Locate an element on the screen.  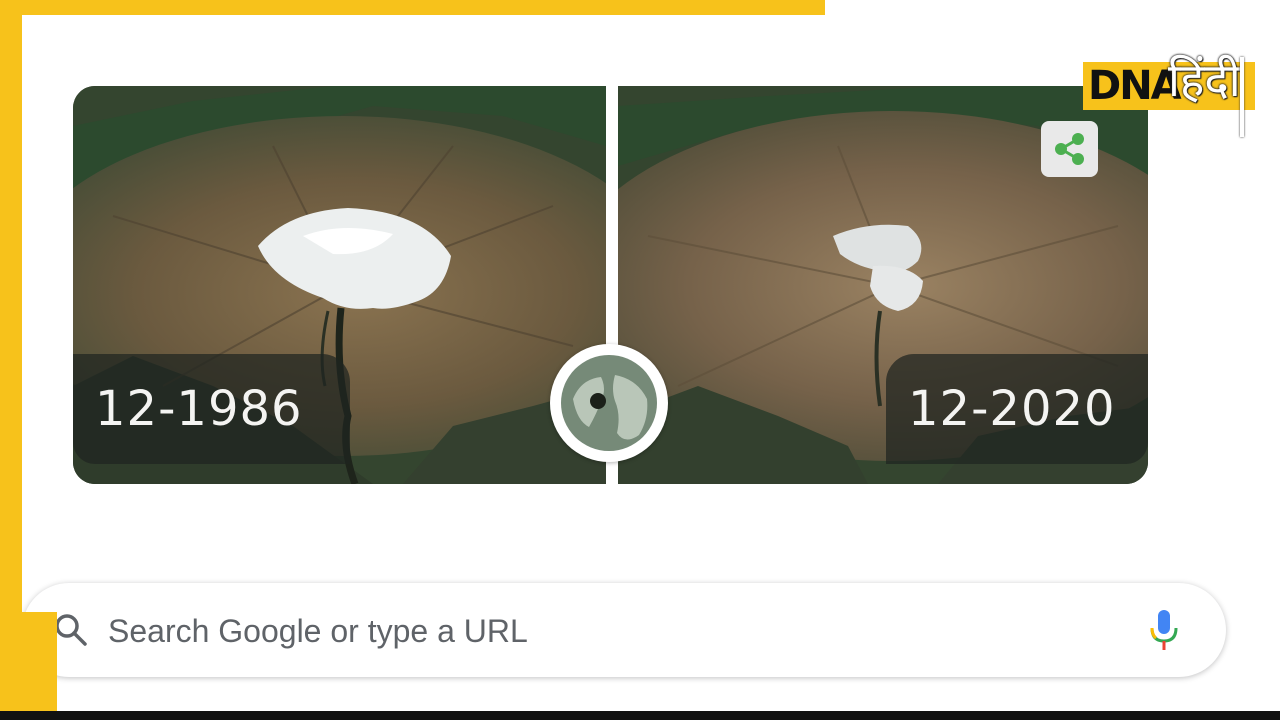
search-icon is located at coordinates (71, 630).